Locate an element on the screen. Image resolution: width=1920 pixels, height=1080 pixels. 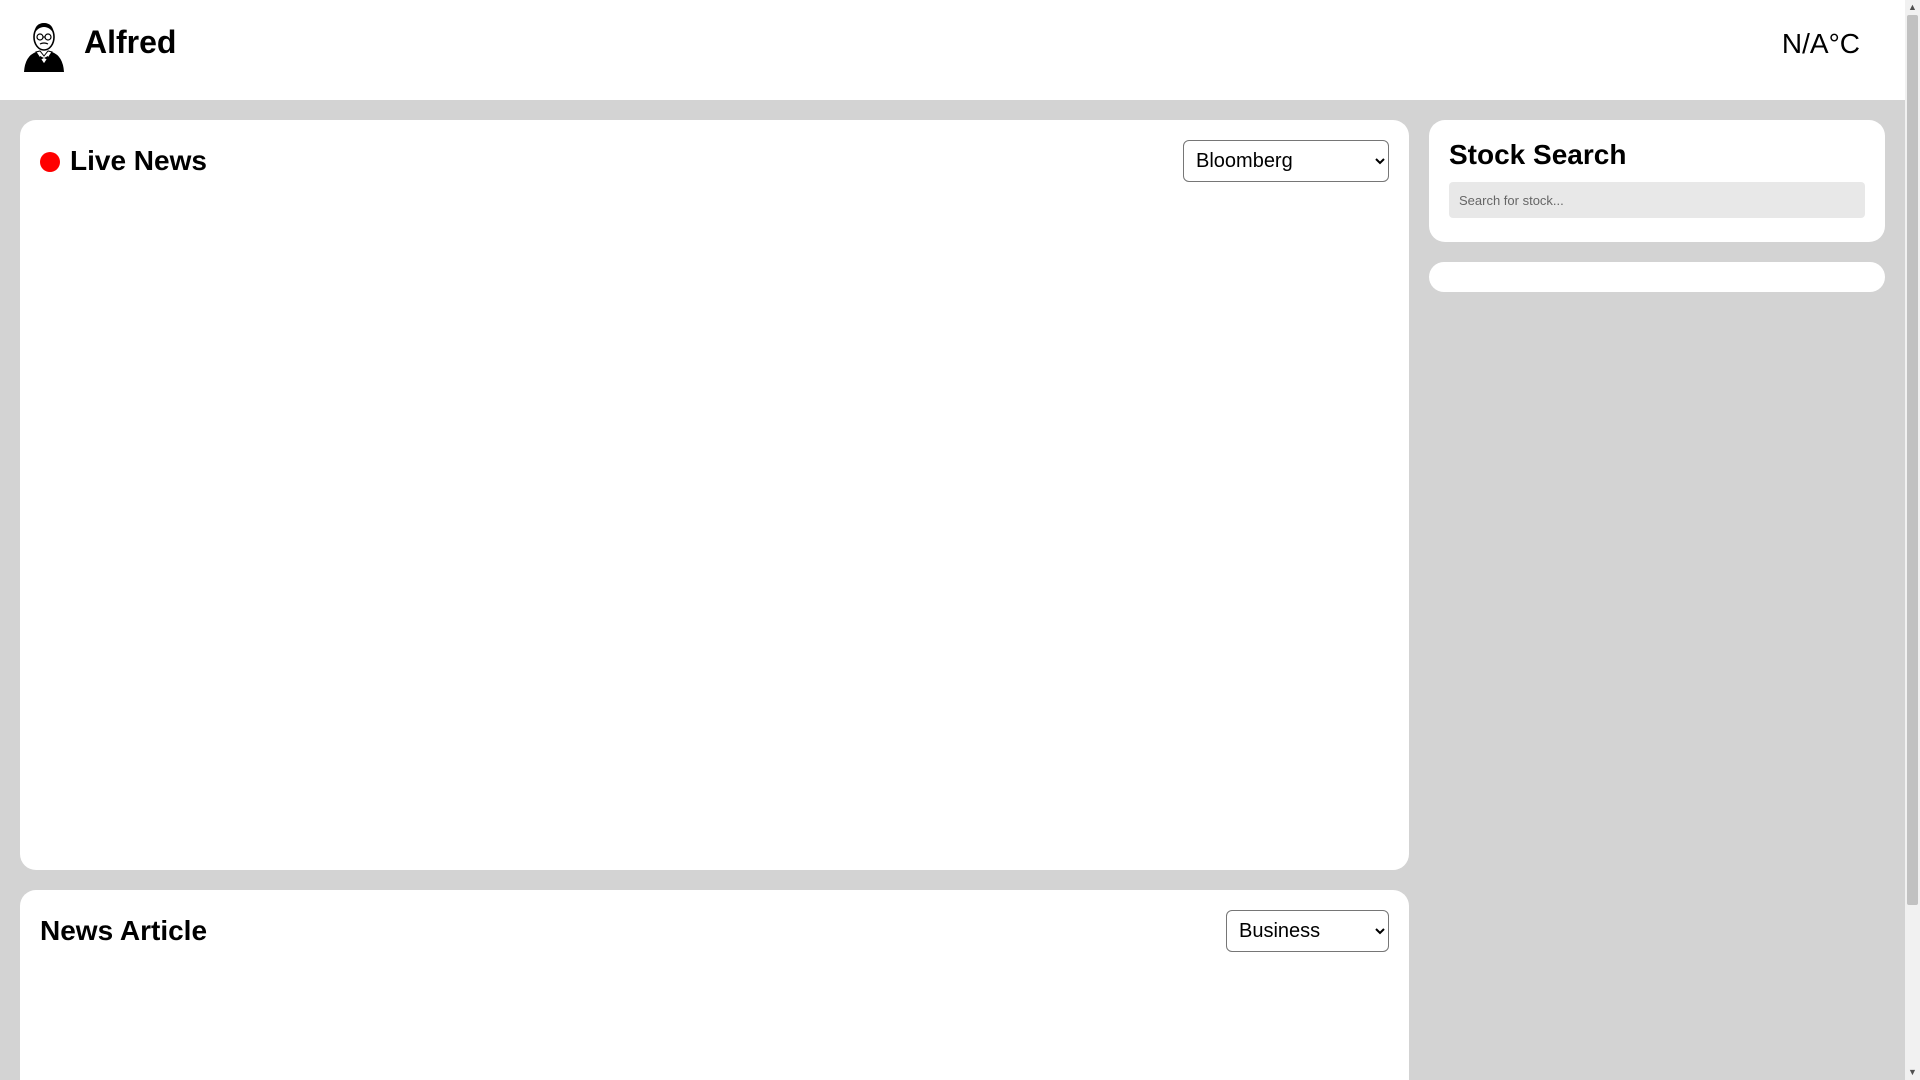
scroll-thumb is located at coordinates (1912, 460).